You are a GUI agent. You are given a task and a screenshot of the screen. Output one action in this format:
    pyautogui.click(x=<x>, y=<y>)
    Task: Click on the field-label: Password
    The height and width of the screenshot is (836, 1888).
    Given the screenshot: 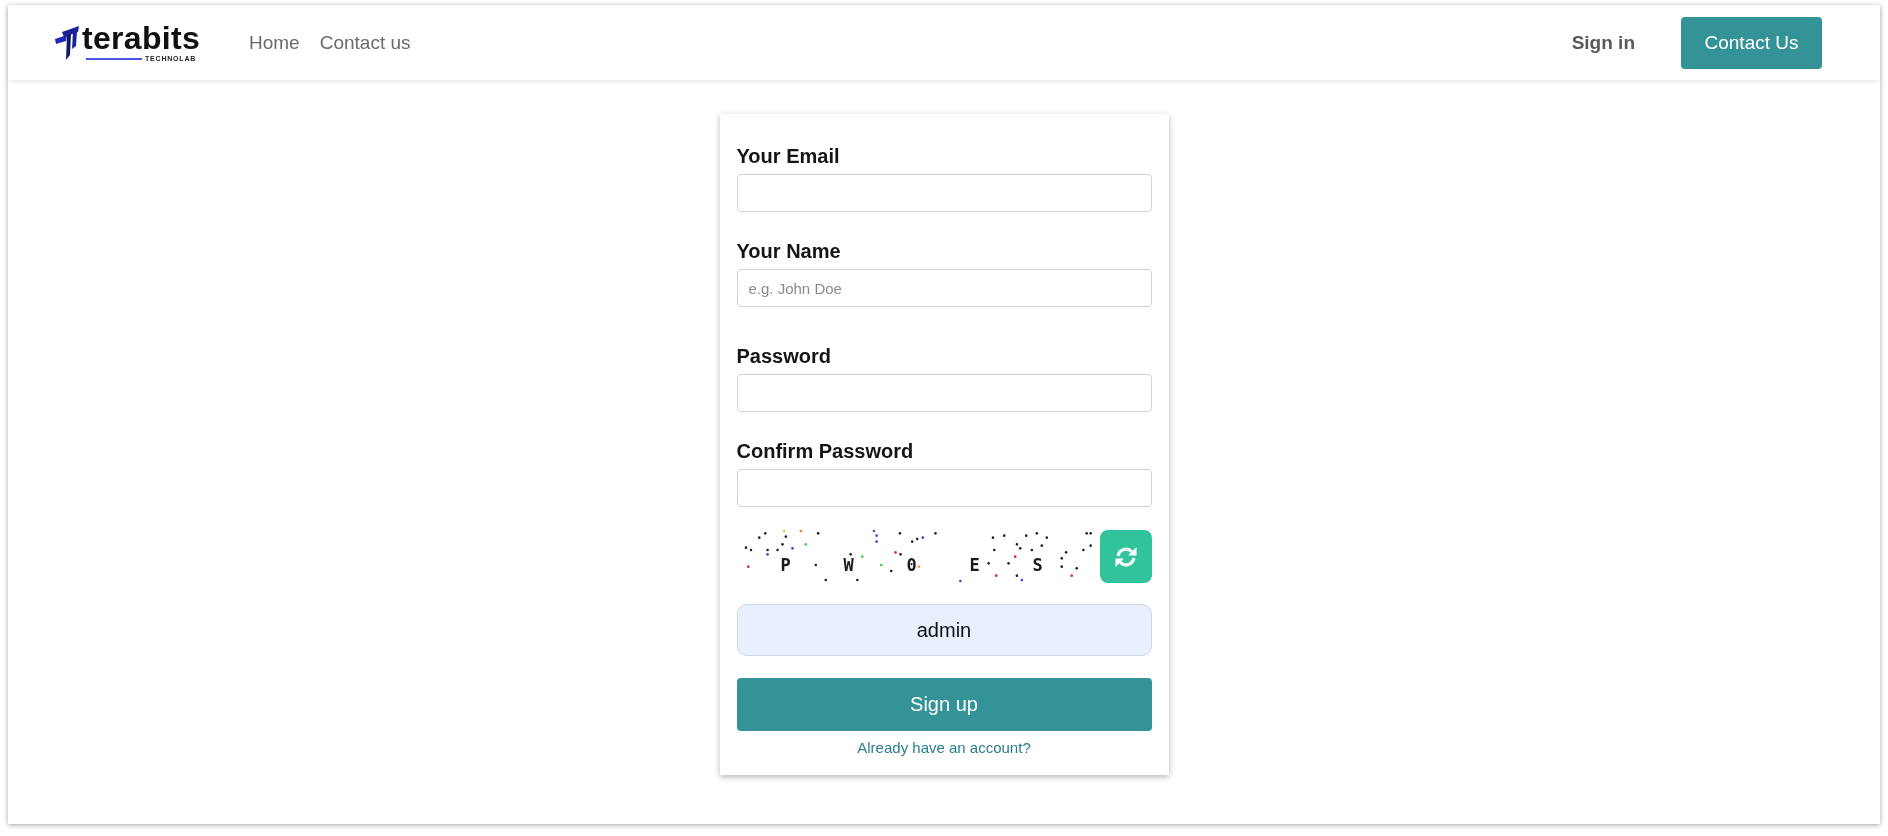 What is the action you would take?
    pyautogui.click(x=783, y=356)
    